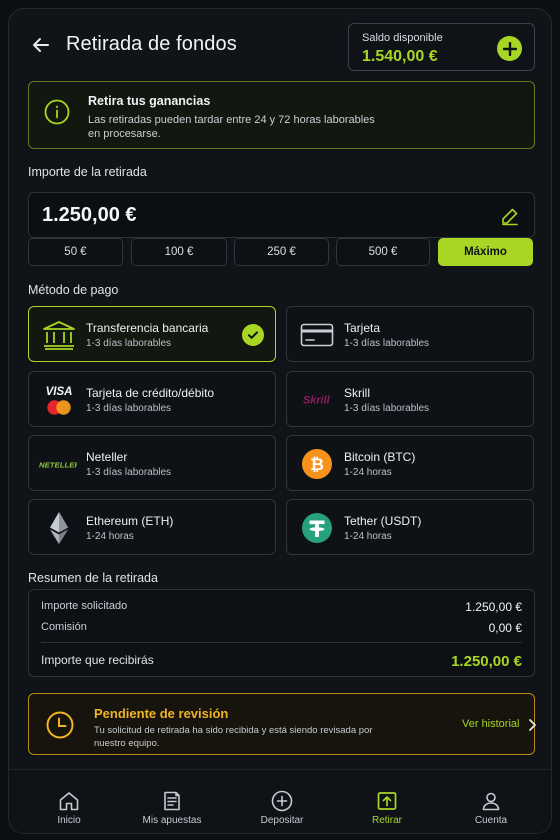 The width and height of the screenshot is (560, 840). What do you see at coordinates (281, 607) in the screenshot?
I see `summary-row-requested: Importe solicitado 1.250,00 €` at bounding box center [281, 607].